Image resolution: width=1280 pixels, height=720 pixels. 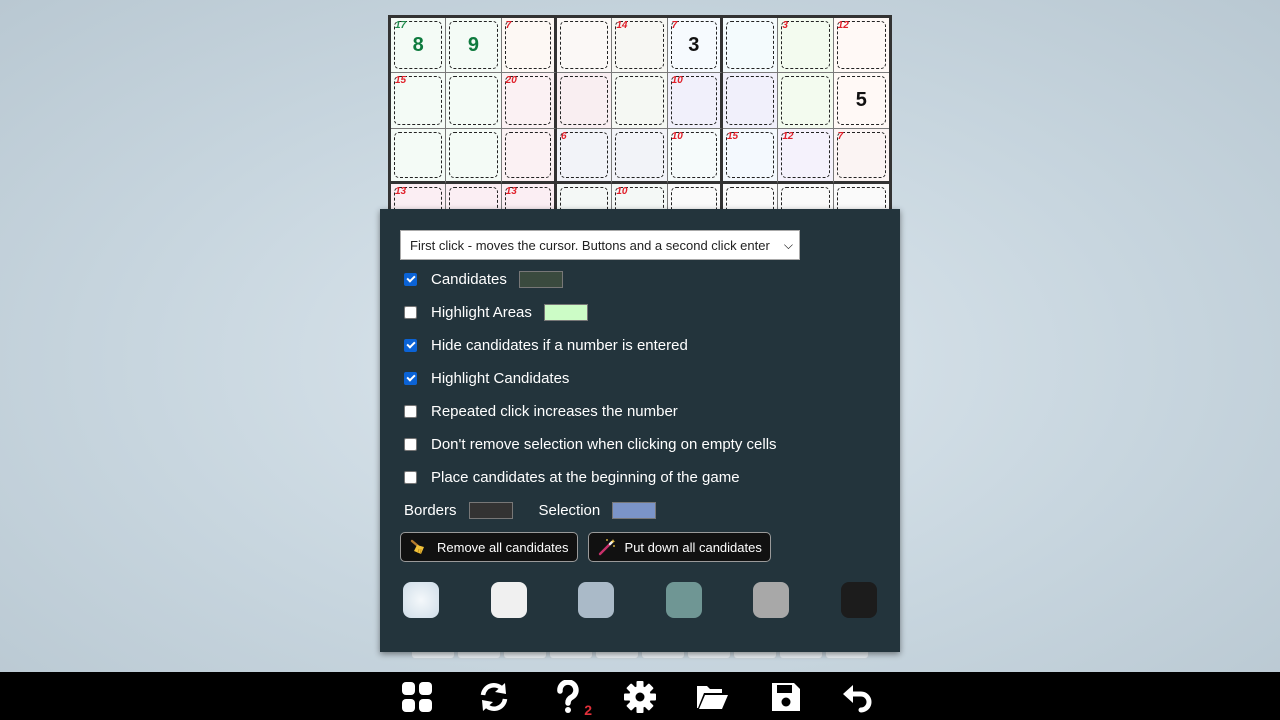 I want to click on board-cell: 5, so click(x=861, y=101).